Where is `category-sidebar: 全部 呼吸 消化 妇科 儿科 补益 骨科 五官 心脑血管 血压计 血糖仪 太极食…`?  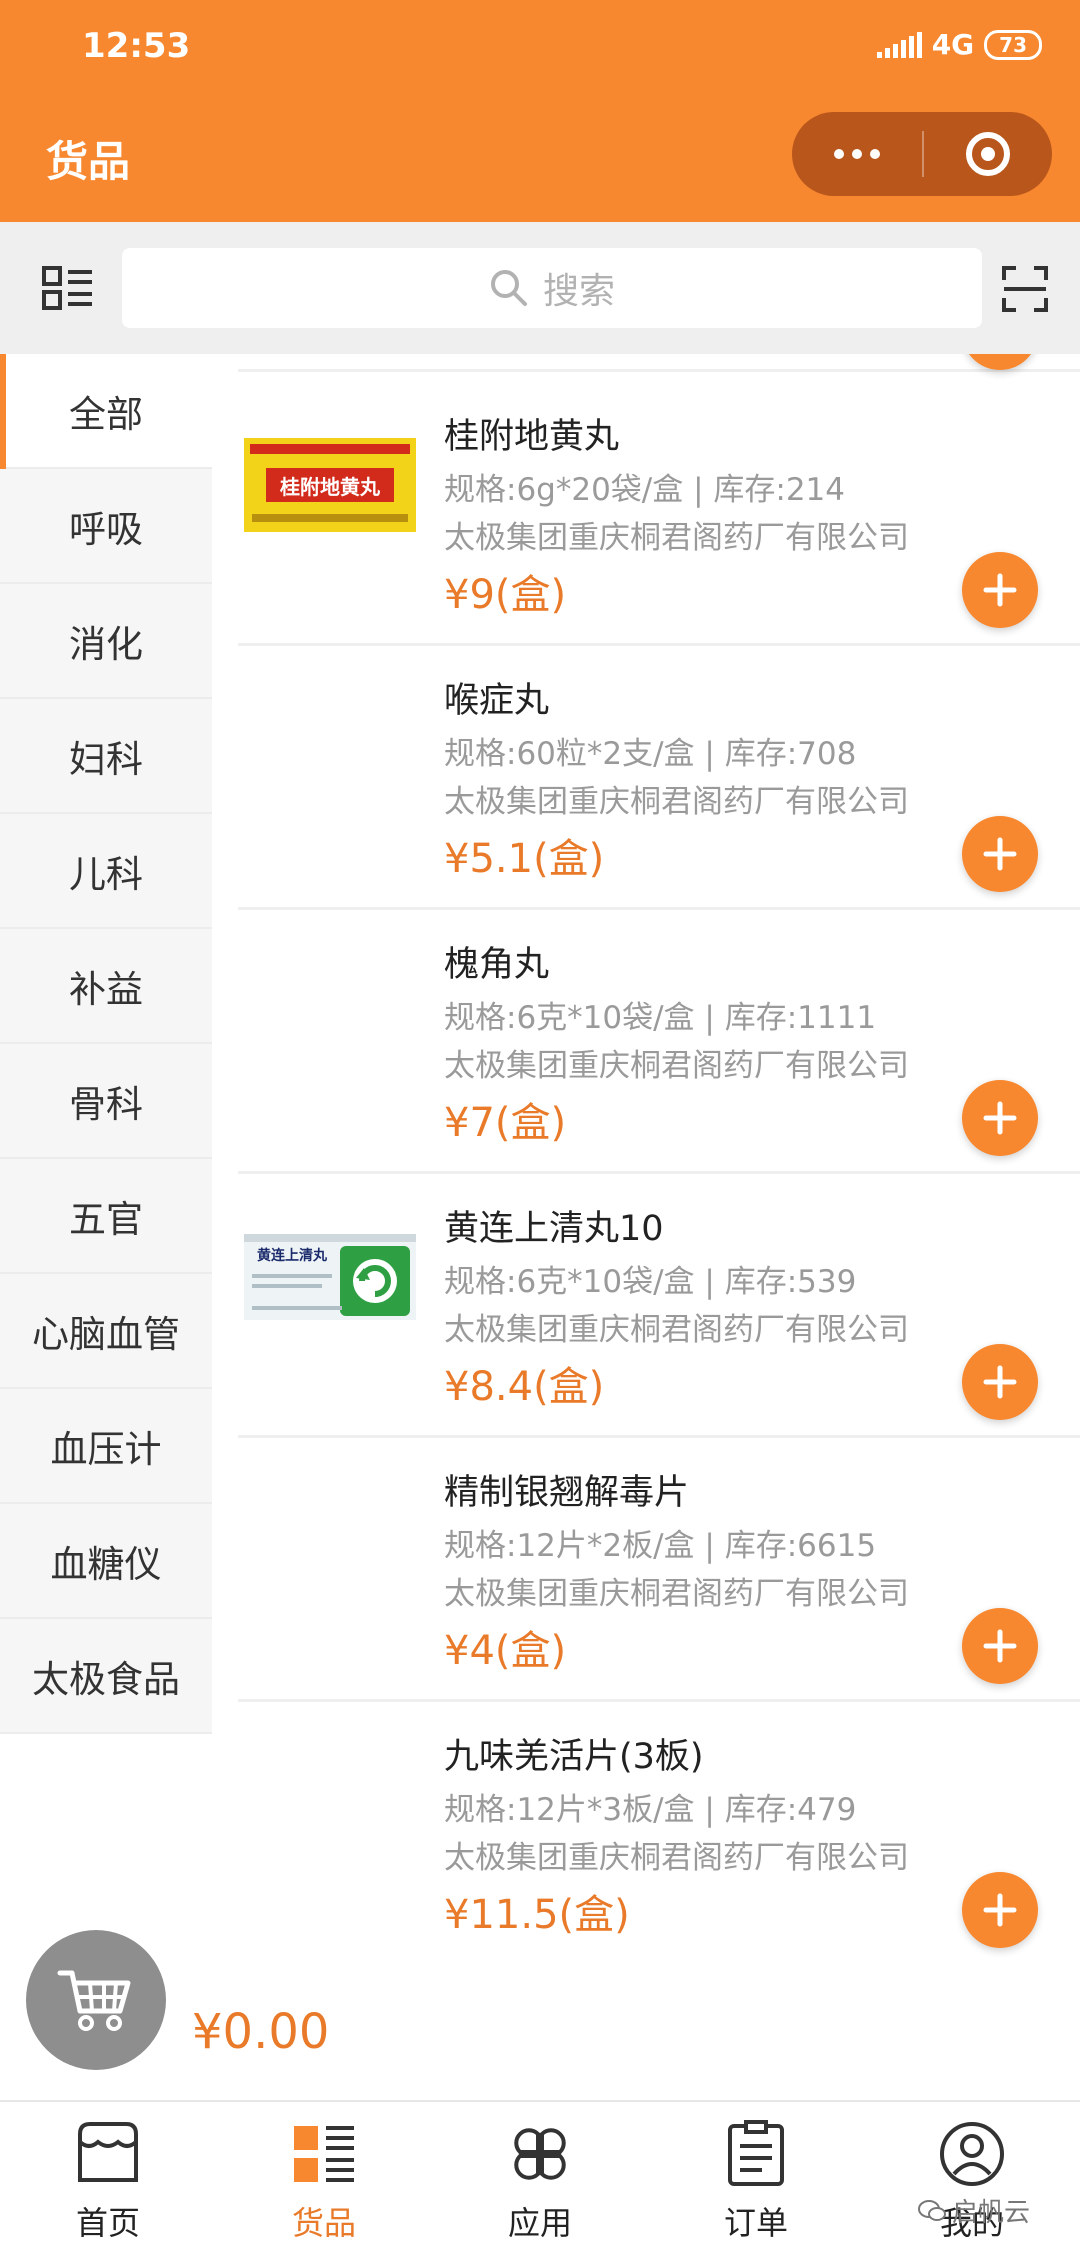
category-sidebar: 全部 呼吸 消化 妇科 儿科 补益 骨科 五官 心脑血管 血压计 血糖仪 太极食… is located at coordinates (106, 1048).